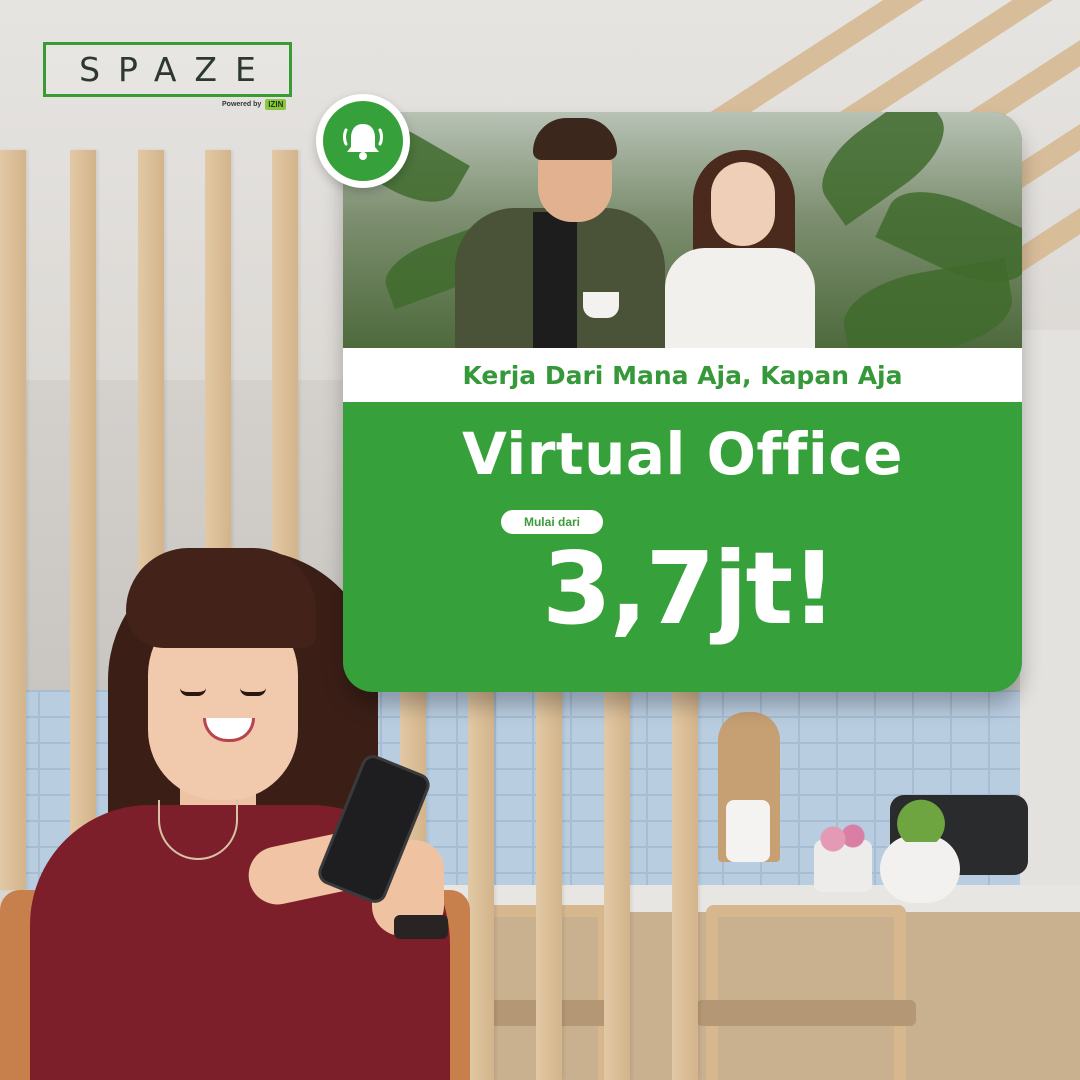 This screenshot has width=1080, height=1080. Describe the element at coordinates (1050, 630) in the screenshot. I see `right-wall` at that location.